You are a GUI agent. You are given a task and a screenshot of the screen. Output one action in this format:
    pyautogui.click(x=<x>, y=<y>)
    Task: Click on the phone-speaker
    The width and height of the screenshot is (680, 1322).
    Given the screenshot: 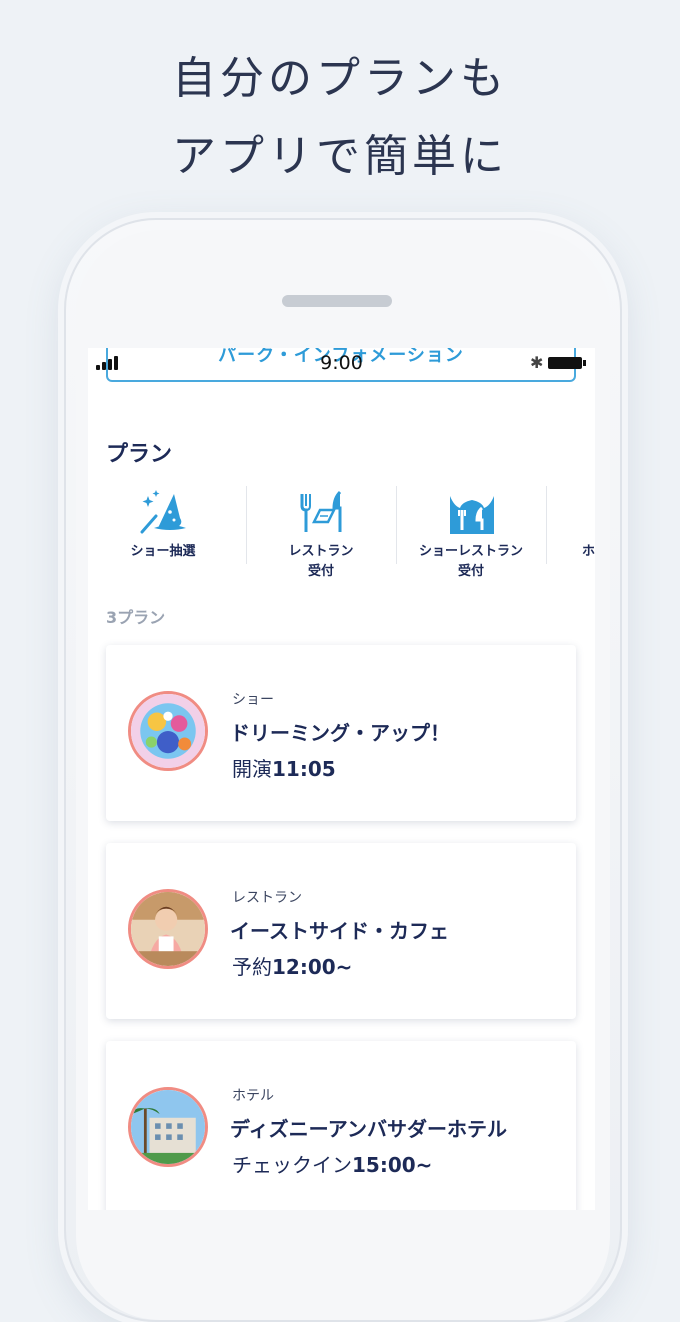 What is the action you would take?
    pyautogui.click(x=337, y=301)
    